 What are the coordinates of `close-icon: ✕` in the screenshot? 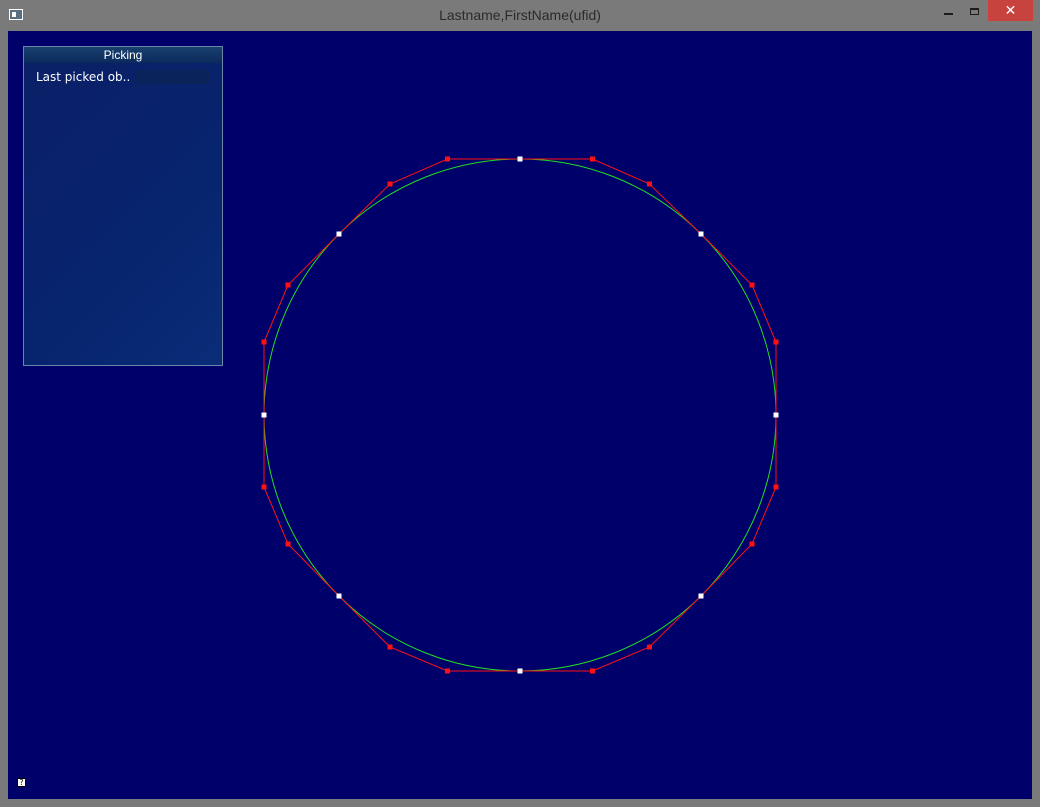 It's located at (1010, 10).